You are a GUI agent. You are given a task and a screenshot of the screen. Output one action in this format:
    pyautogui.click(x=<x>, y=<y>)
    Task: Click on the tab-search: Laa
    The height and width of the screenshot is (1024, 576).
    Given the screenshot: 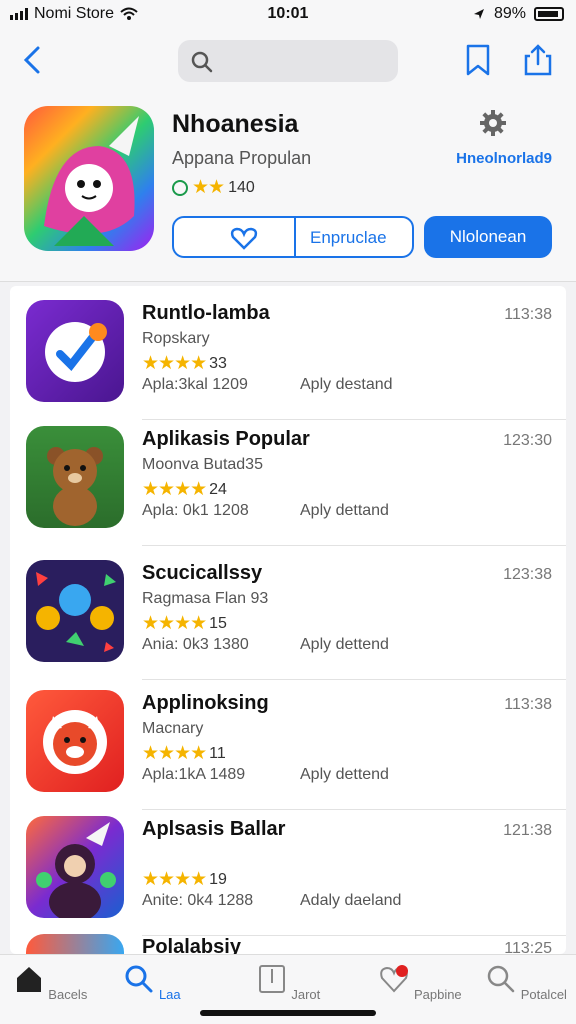 What is the action you would take?
    pyautogui.click(x=152, y=982)
    